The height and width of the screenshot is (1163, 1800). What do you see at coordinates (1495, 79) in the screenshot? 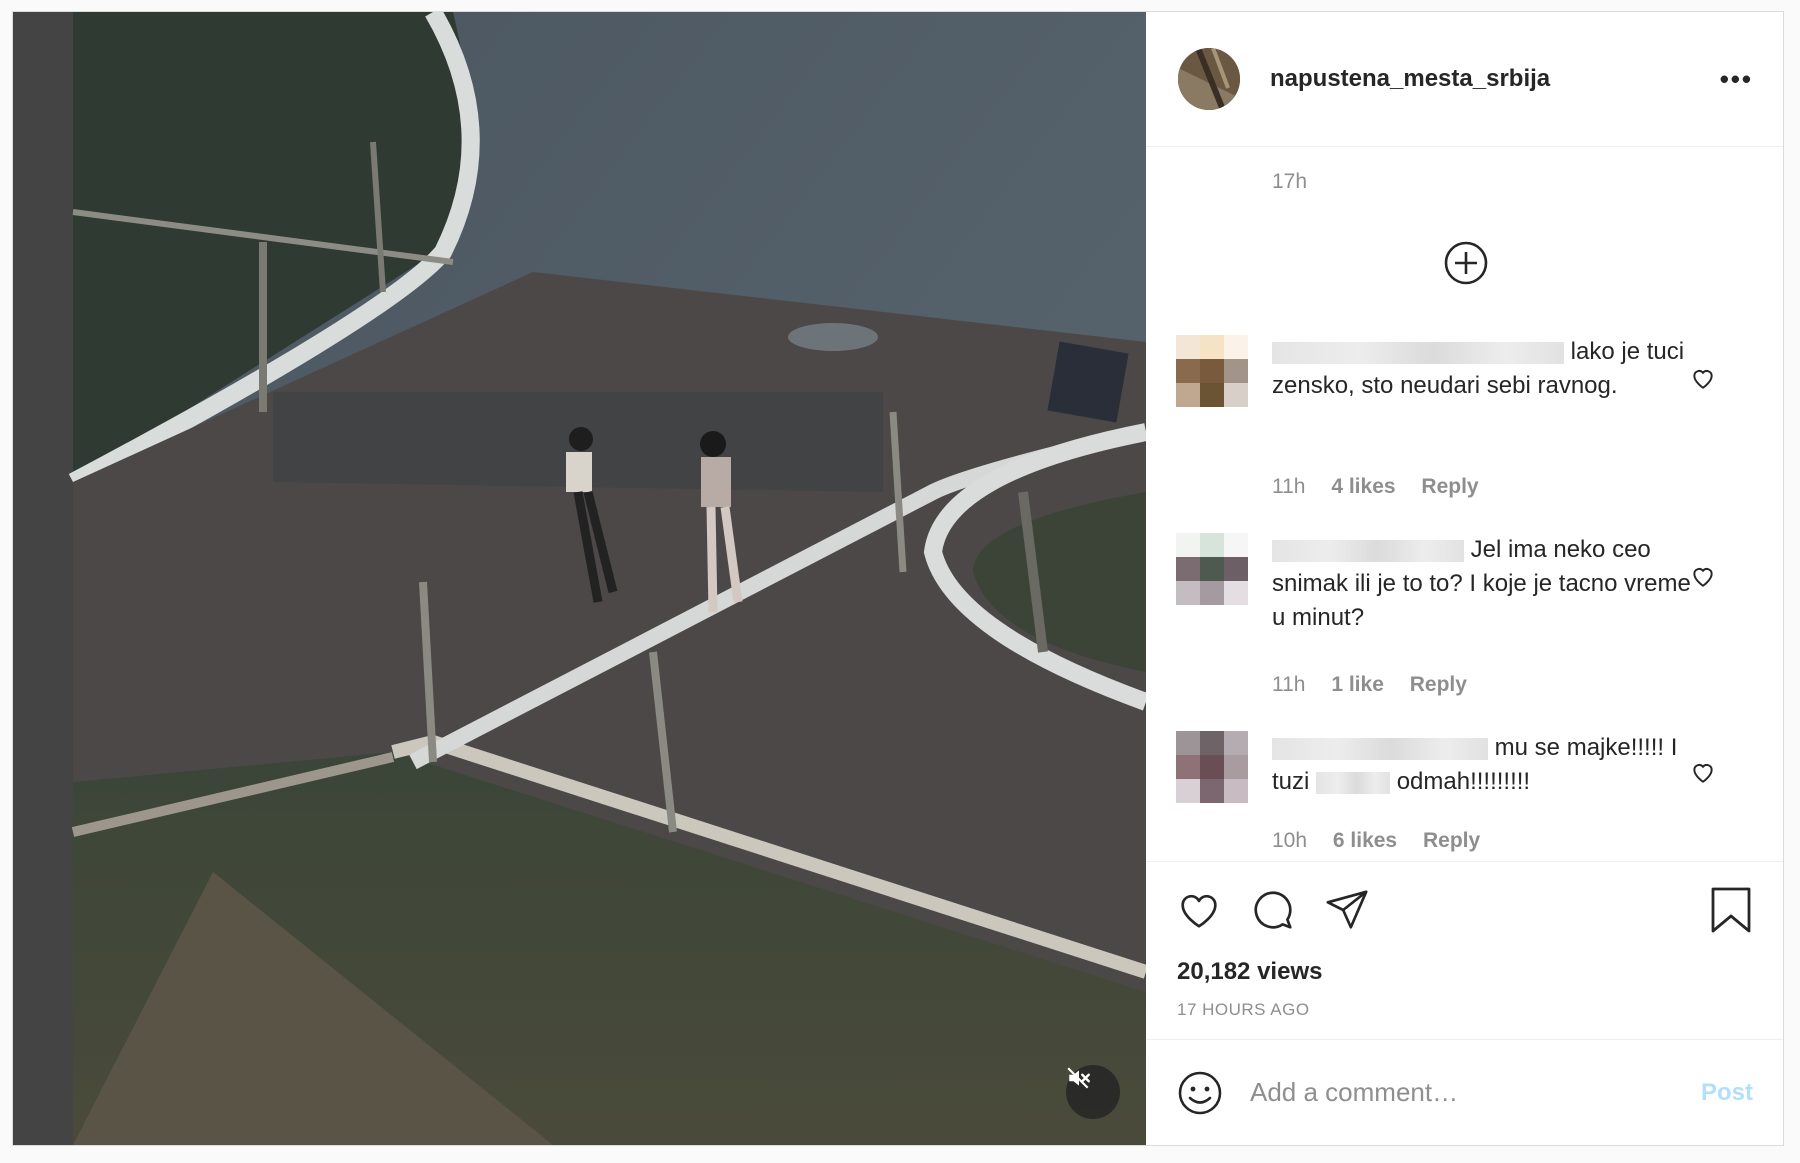
I see `username-link: napustena_mesta_srbija` at bounding box center [1495, 79].